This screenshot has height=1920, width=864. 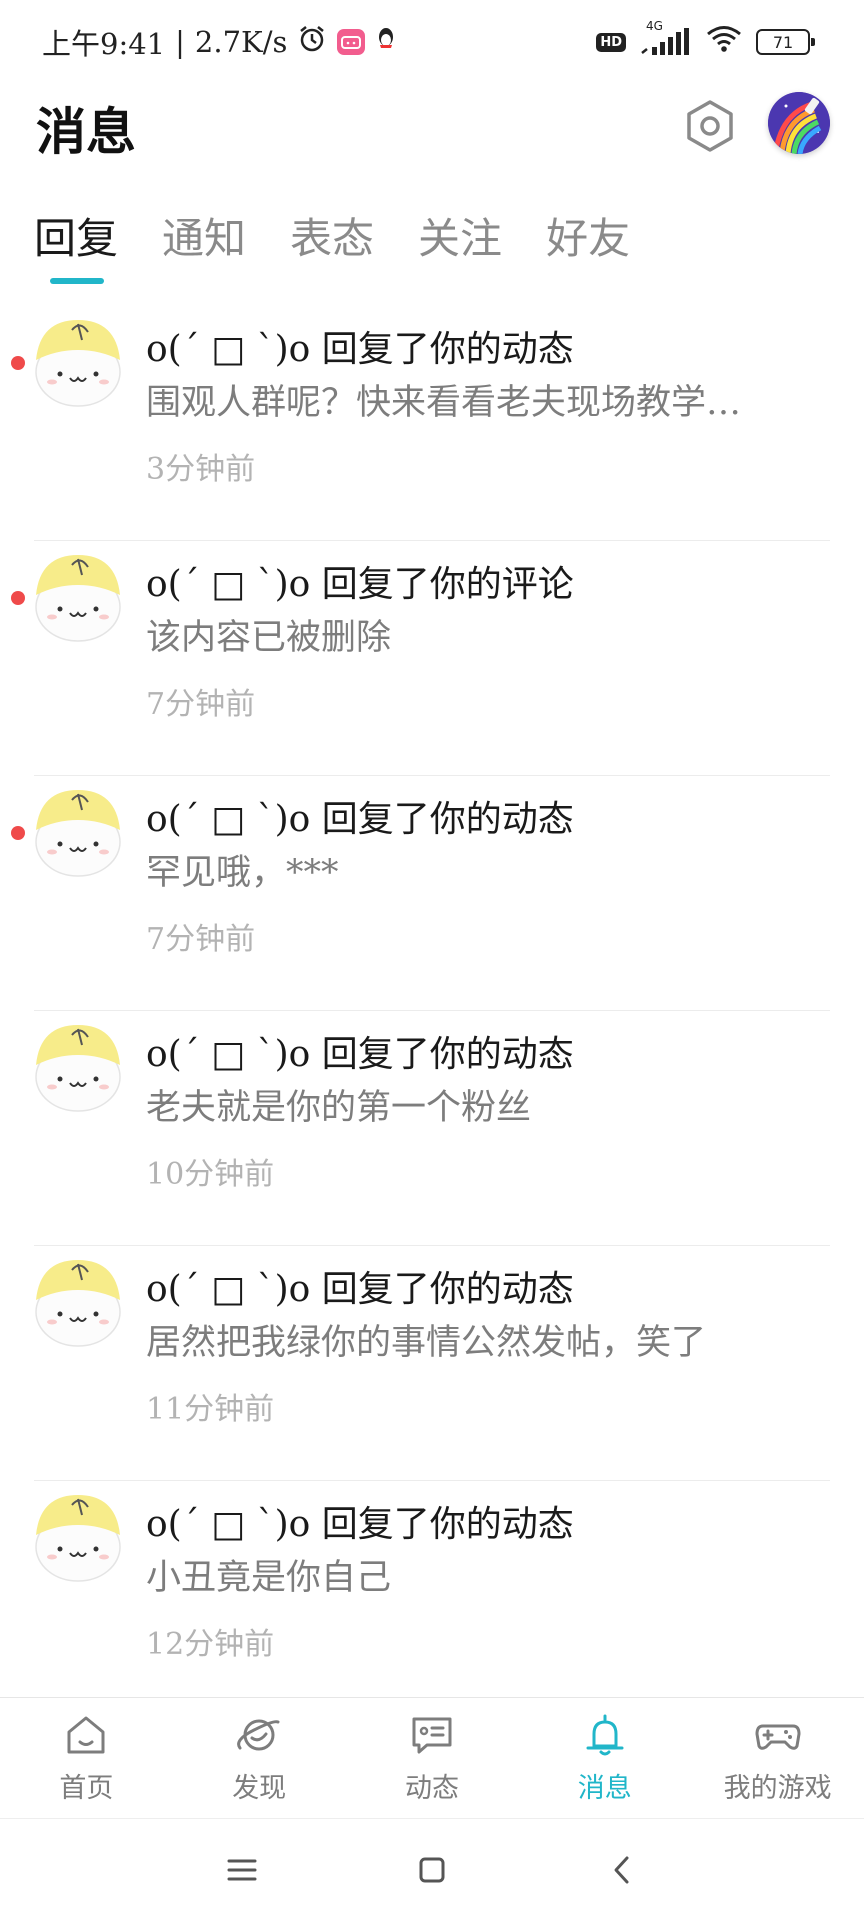 I want to click on nav-feed: 动态, so click(x=432, y=1757).